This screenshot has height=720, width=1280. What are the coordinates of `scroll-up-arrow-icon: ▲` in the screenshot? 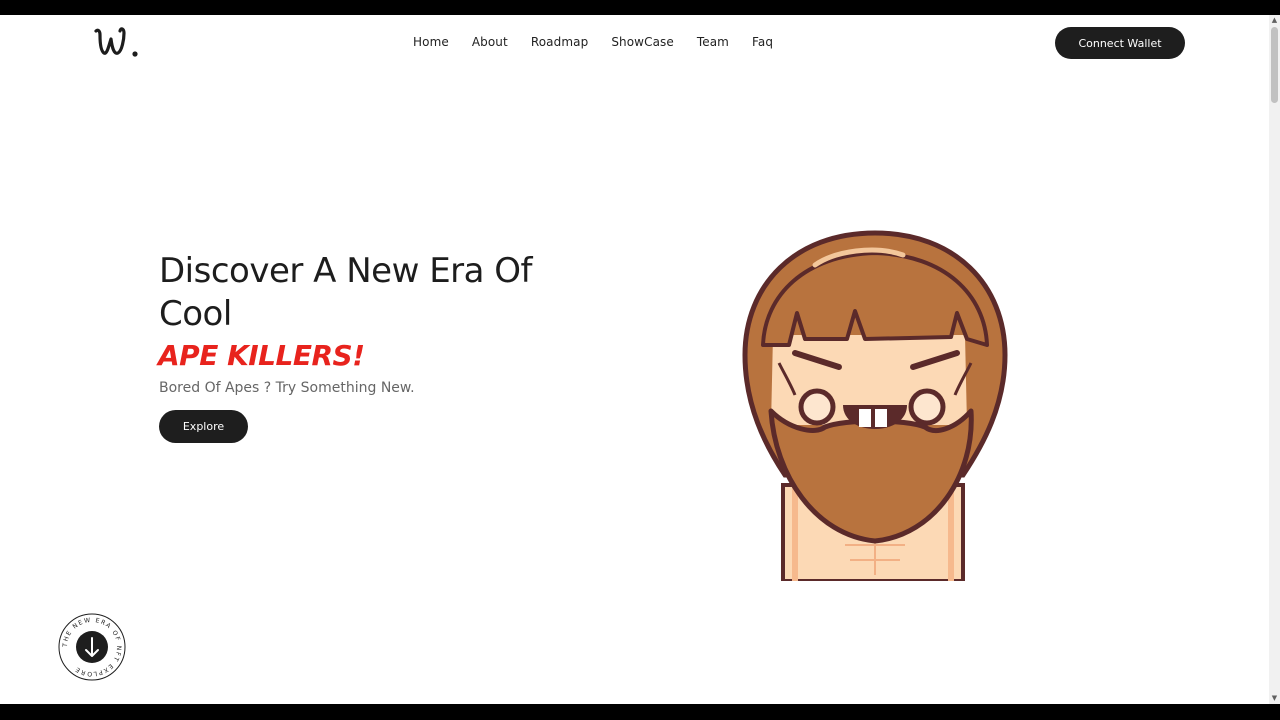 It's located at (1274, 20).